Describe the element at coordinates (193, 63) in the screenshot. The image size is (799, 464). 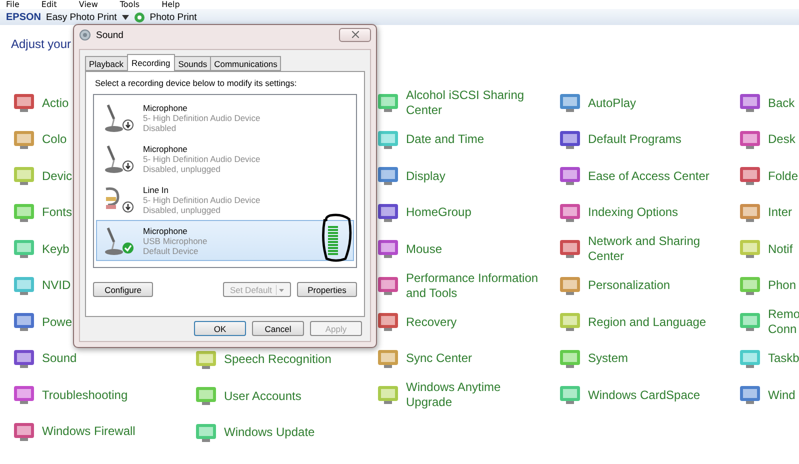
I see `tab: Sounds` at that location.